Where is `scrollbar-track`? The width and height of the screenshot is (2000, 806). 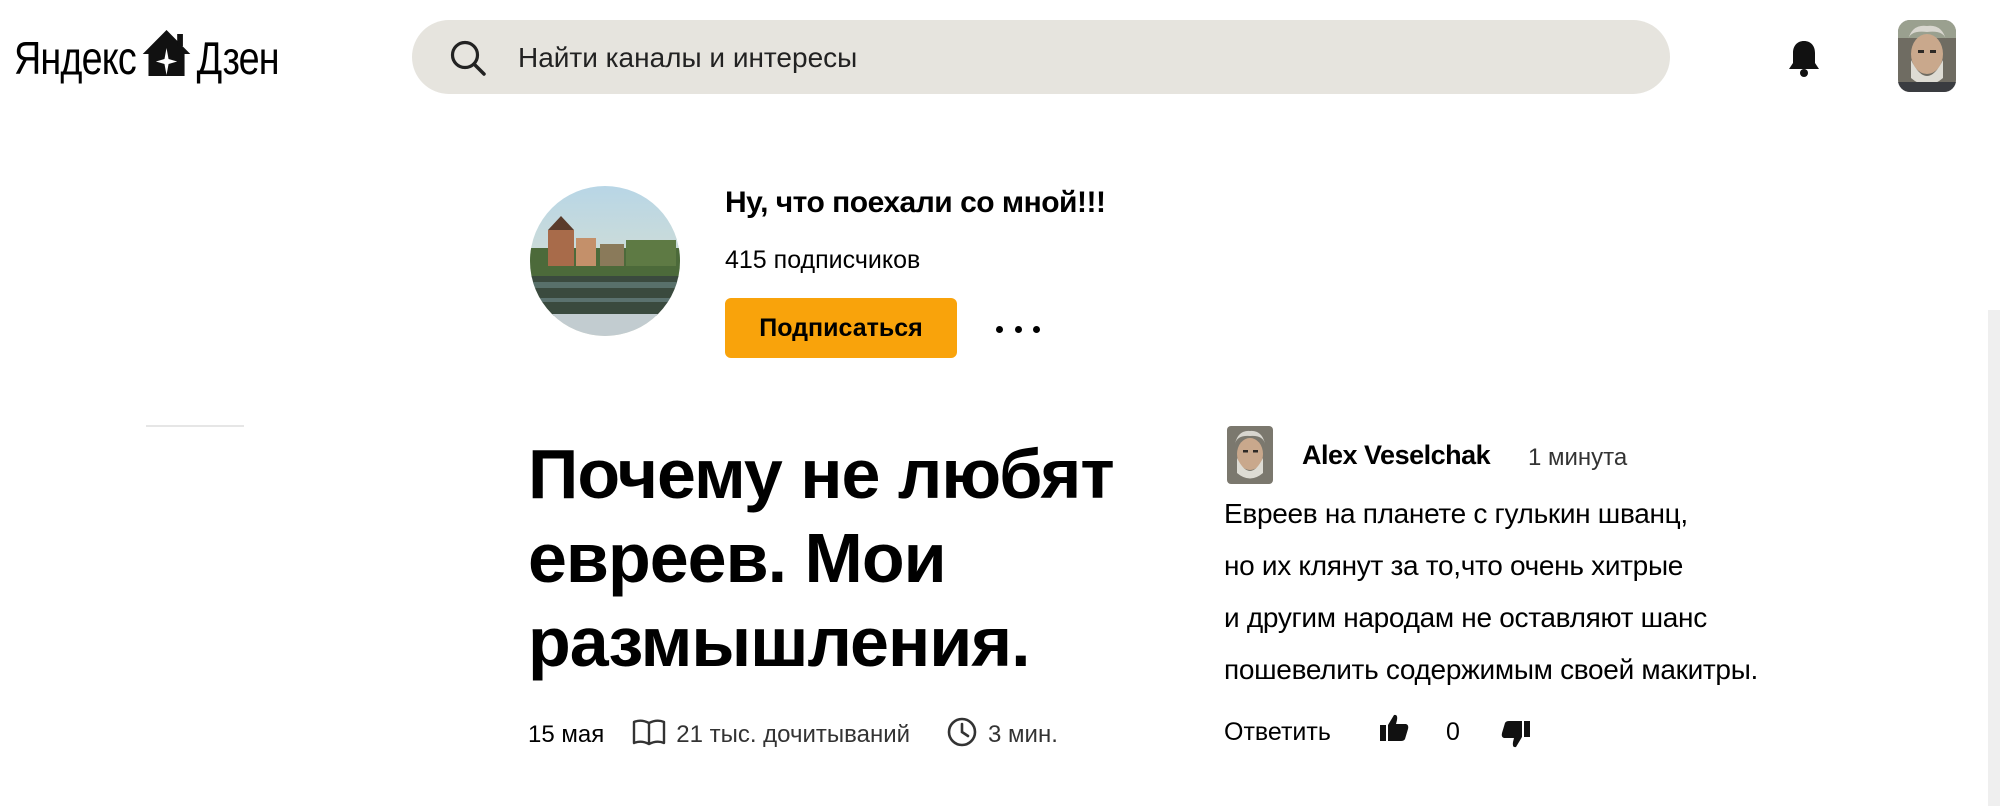 scrollbar-track is located at coordinates (1994, 558).